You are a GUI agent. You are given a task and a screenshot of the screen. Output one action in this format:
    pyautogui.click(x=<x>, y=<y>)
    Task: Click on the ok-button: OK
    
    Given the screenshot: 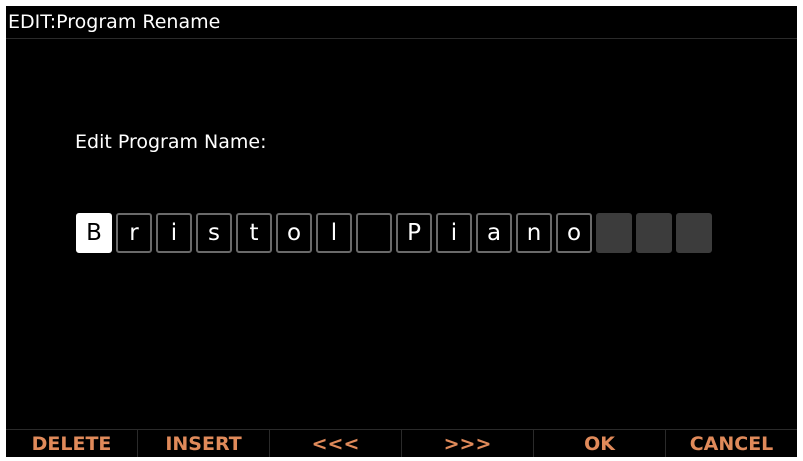 What is the action you would take?
    pyautogui.click(x=599, y=443)
    